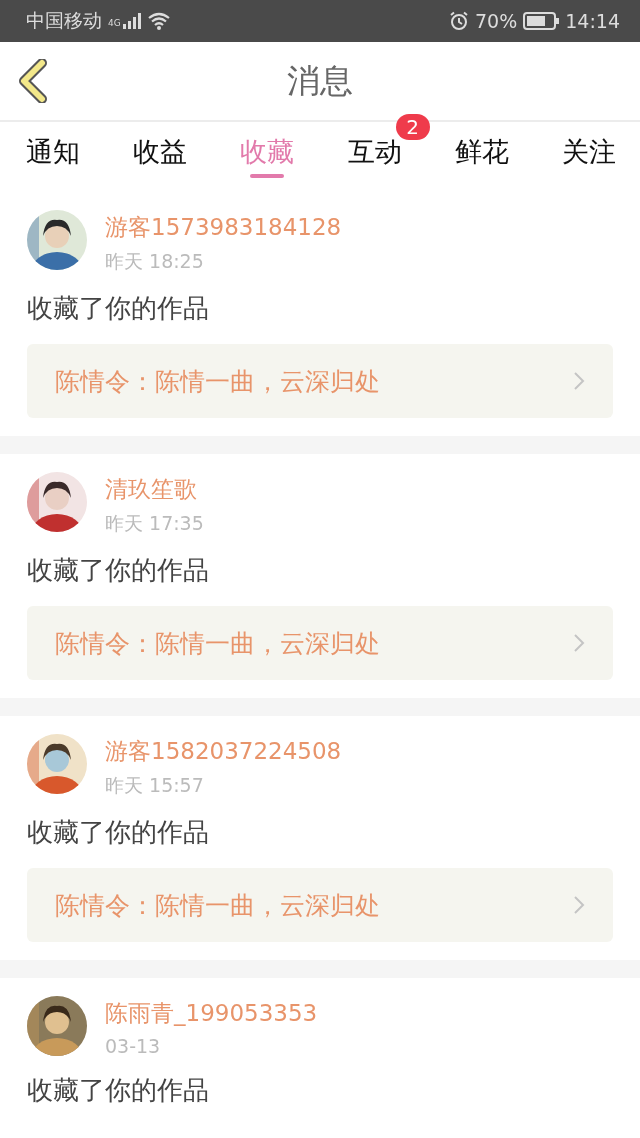  What do you see at coordinates (412, 127) in the screenshot?
I see `count-badge: 2` at bounding box center [412, 127].